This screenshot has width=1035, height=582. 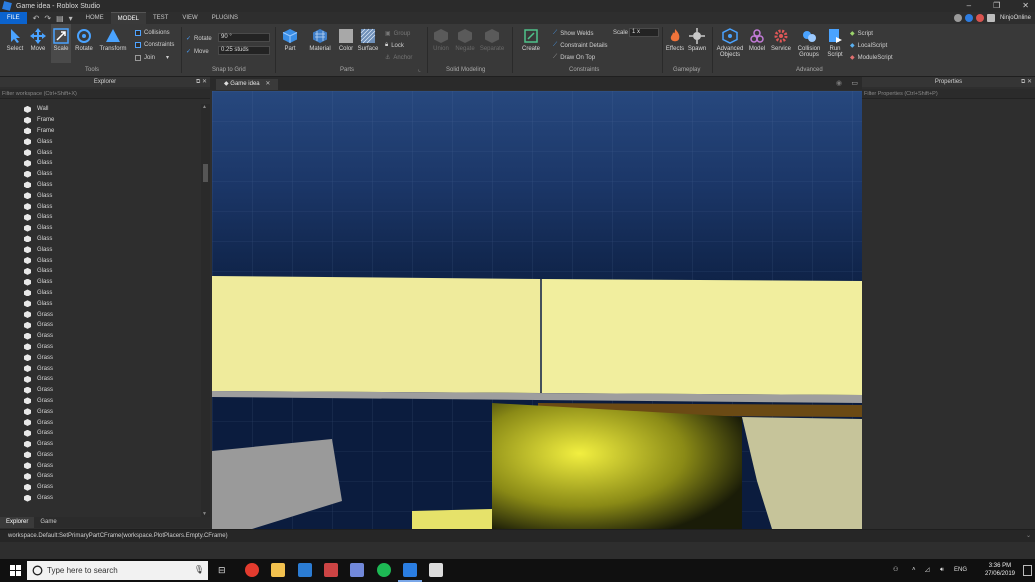 What do you see at coordinates (154, 45) in the screenshot?
I see `constraints-toggle: Constraints` at bounding box center [154, 45].